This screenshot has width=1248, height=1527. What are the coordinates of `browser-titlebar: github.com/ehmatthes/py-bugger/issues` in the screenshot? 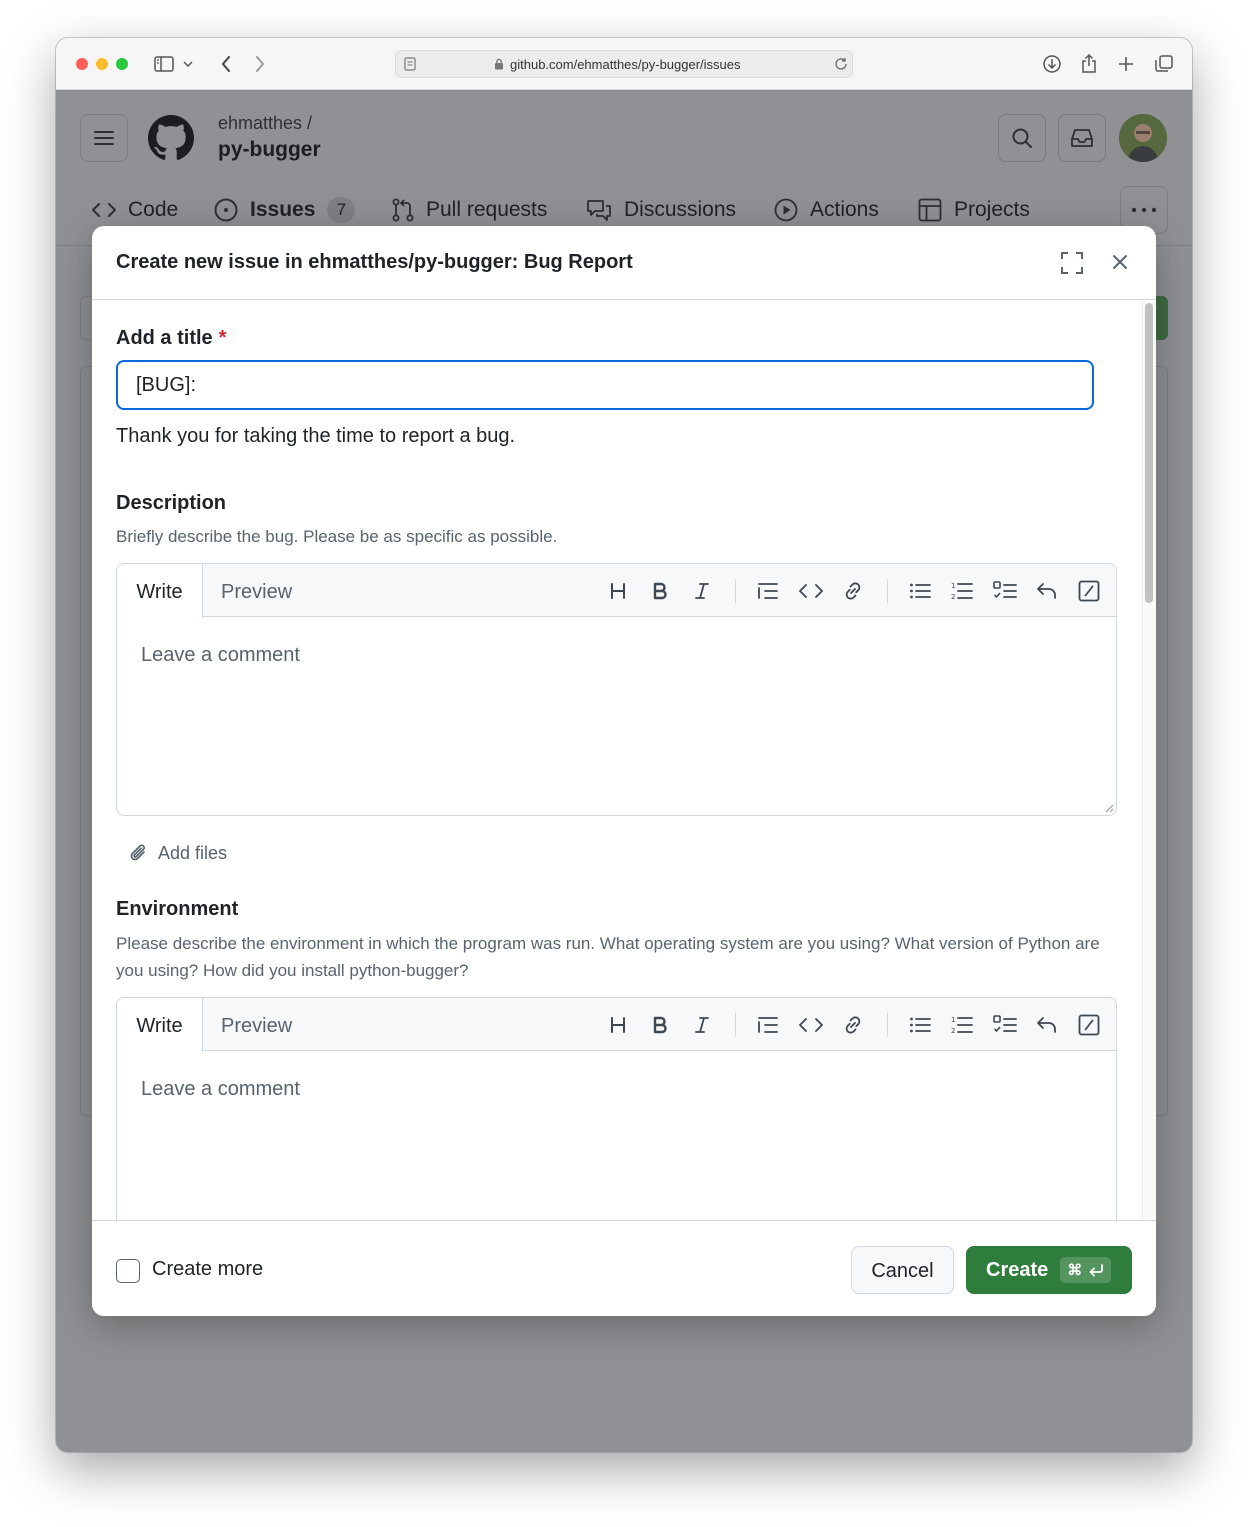 It's located at (624, 64).